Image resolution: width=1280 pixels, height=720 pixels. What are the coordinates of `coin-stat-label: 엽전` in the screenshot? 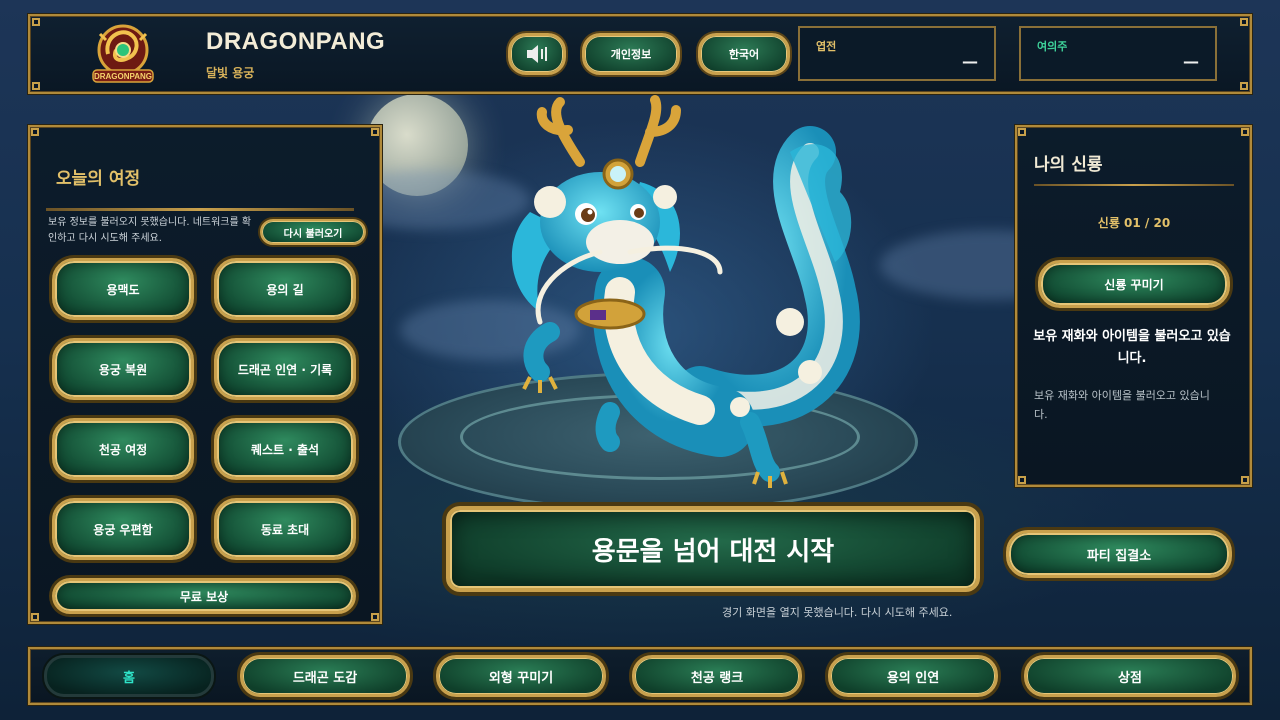 It's located at (826, 46).